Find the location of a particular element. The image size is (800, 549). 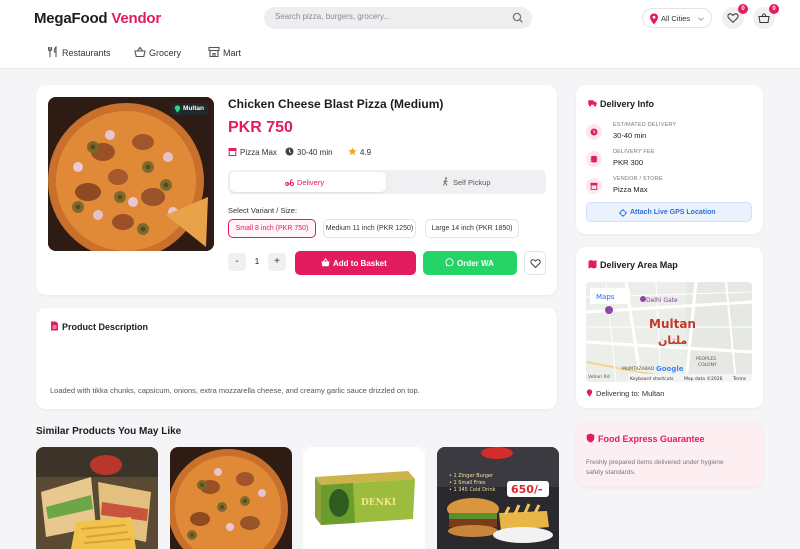

nav-label: Restaurants is located at coordinates (86, 53).